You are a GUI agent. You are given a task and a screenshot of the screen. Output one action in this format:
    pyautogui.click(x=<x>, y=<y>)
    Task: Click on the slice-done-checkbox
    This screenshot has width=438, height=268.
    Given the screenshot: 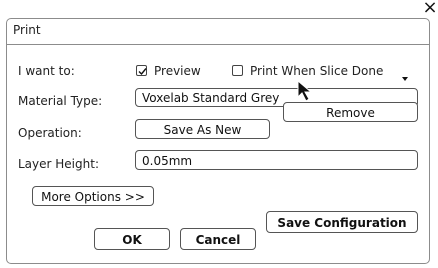 What is the action you would take?
    pyautogui.click(x=237, y=70)
    